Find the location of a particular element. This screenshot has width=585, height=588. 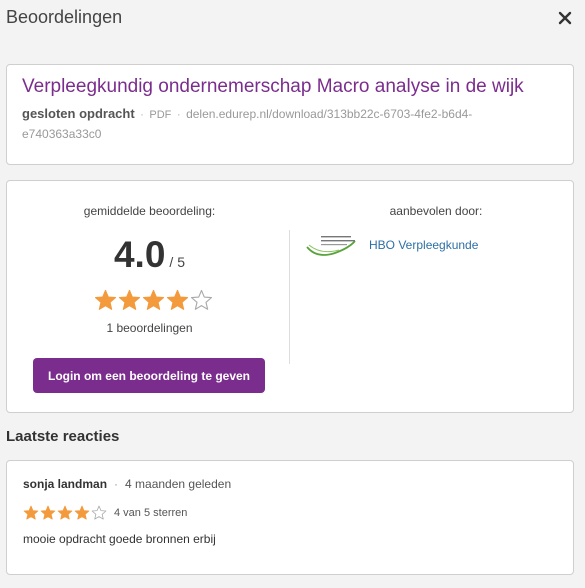

close-icon is located at coordinates (565, 18).